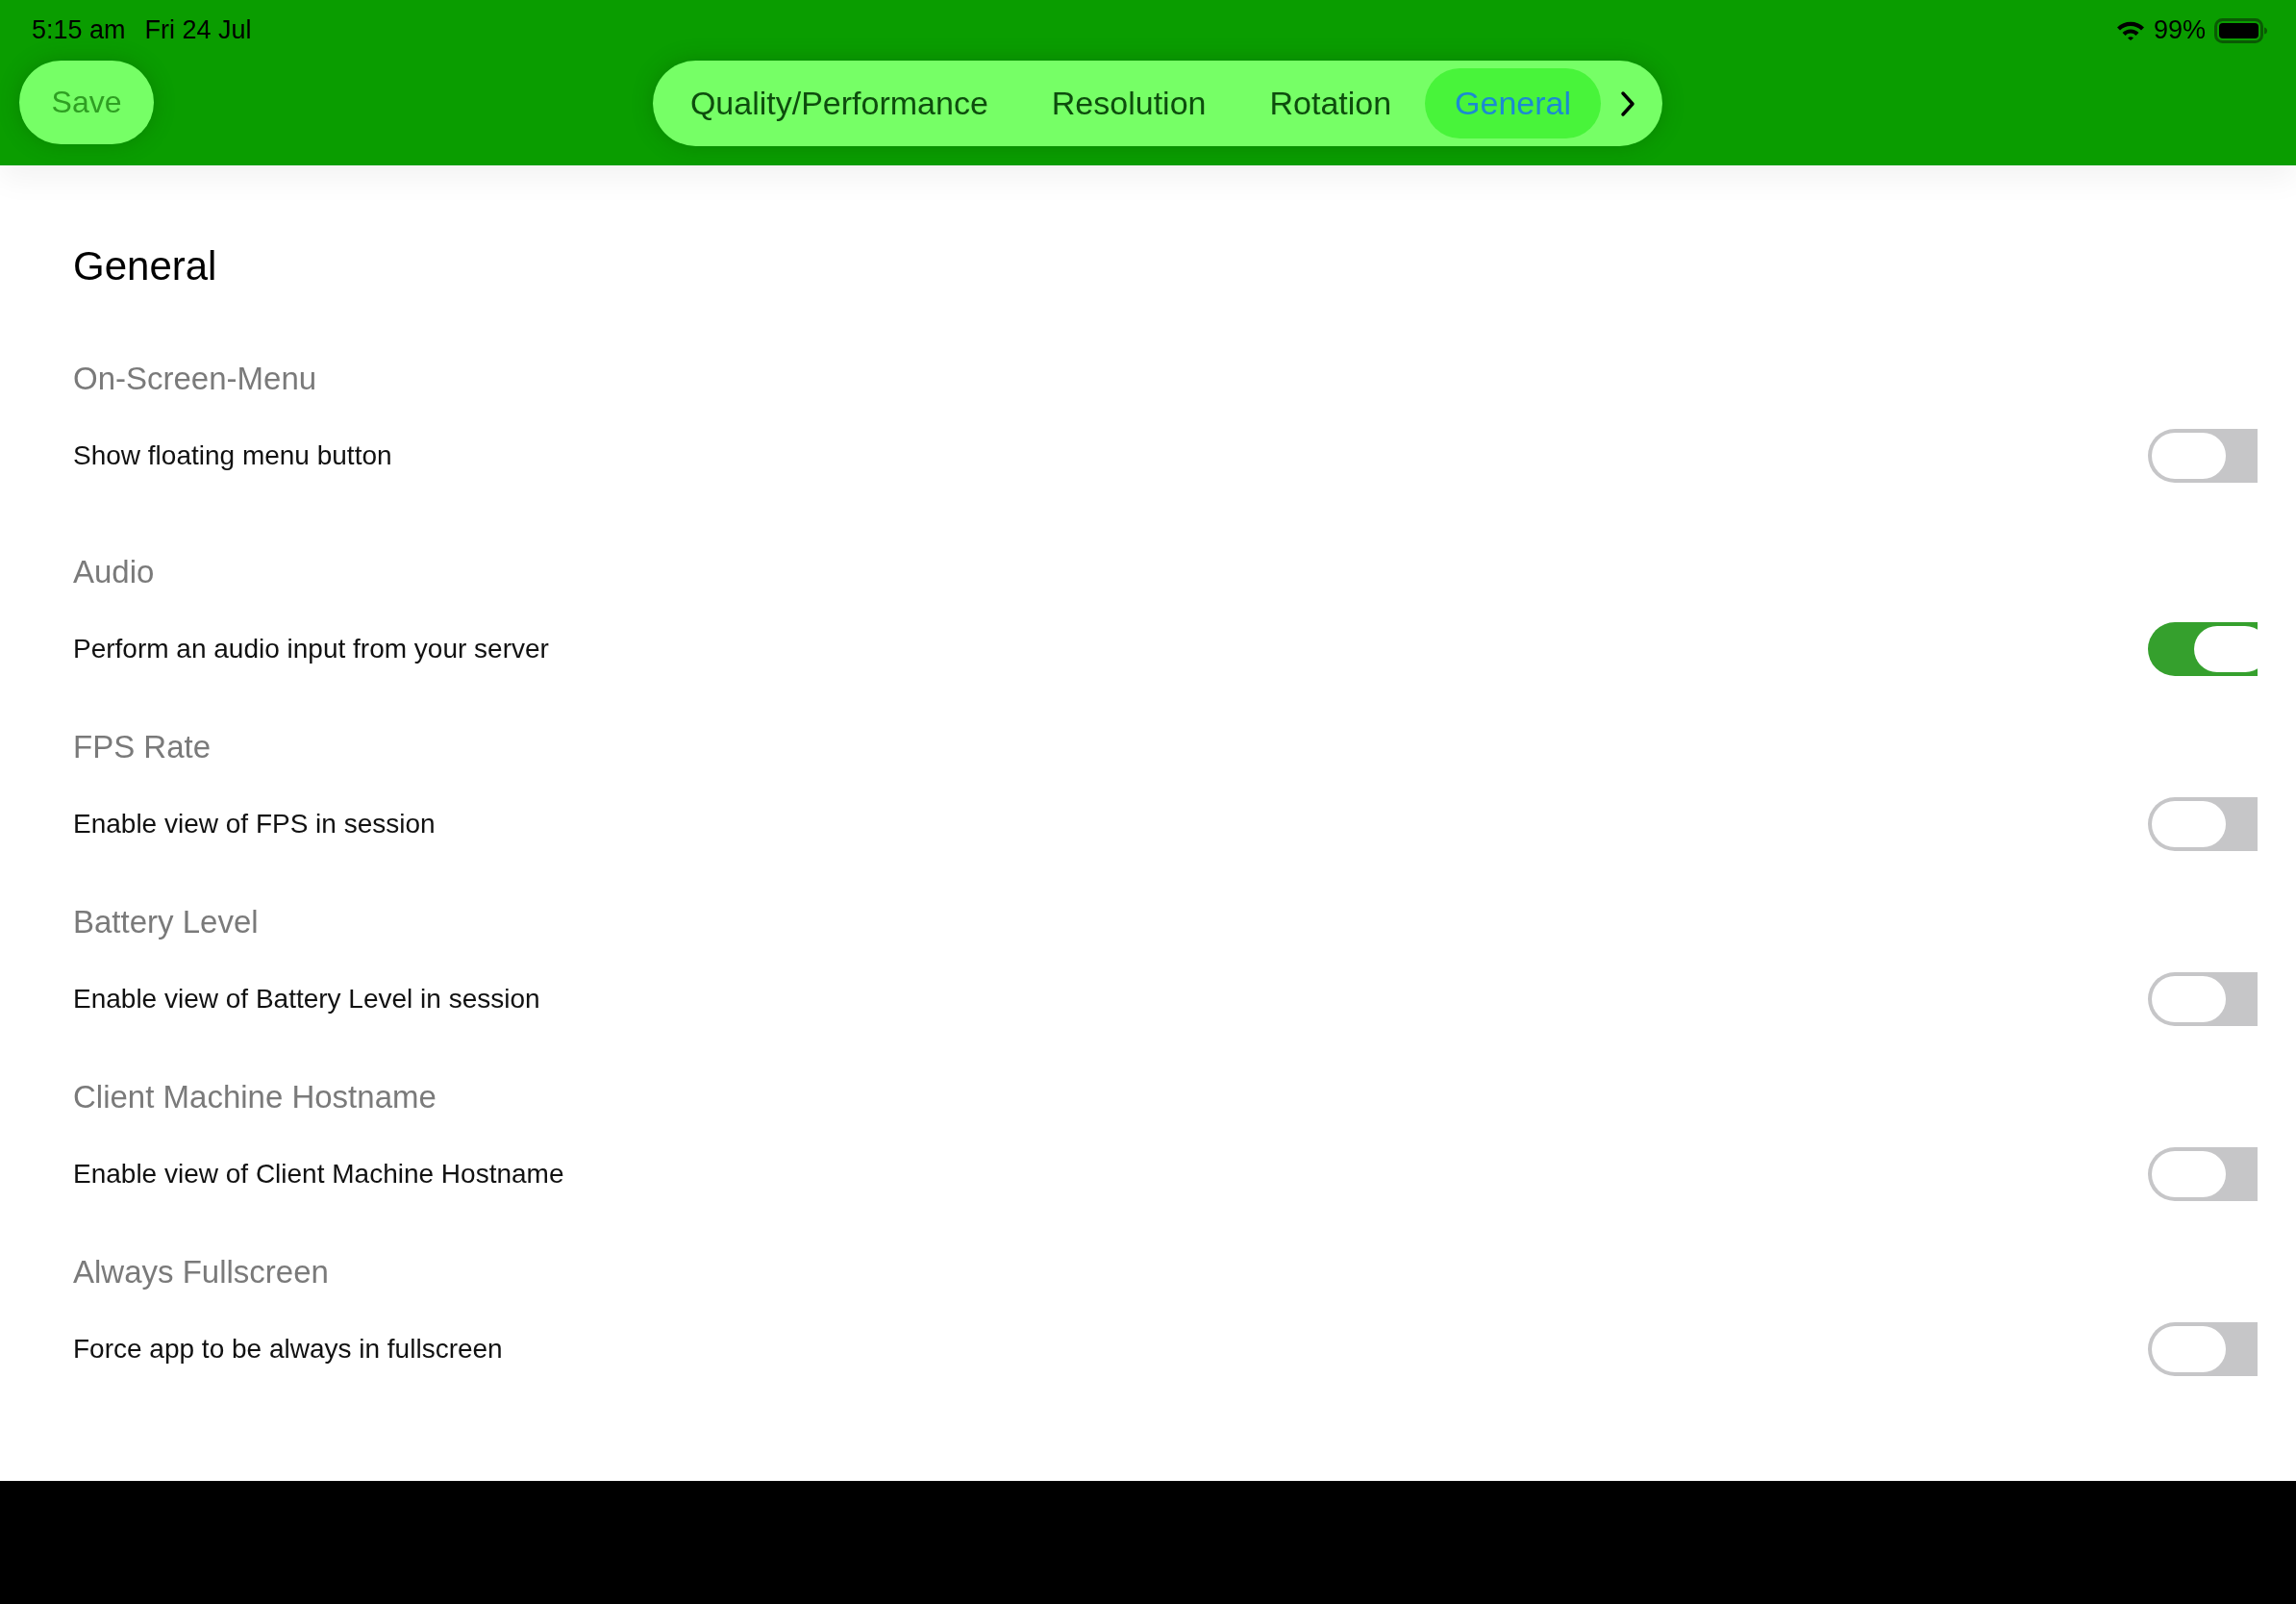 The width and height of the screenshot is (2296, 1604). Describe the element at coordinates (232, 455) in the screenshot. I see `setting-label: Show floating menu button` at that location.